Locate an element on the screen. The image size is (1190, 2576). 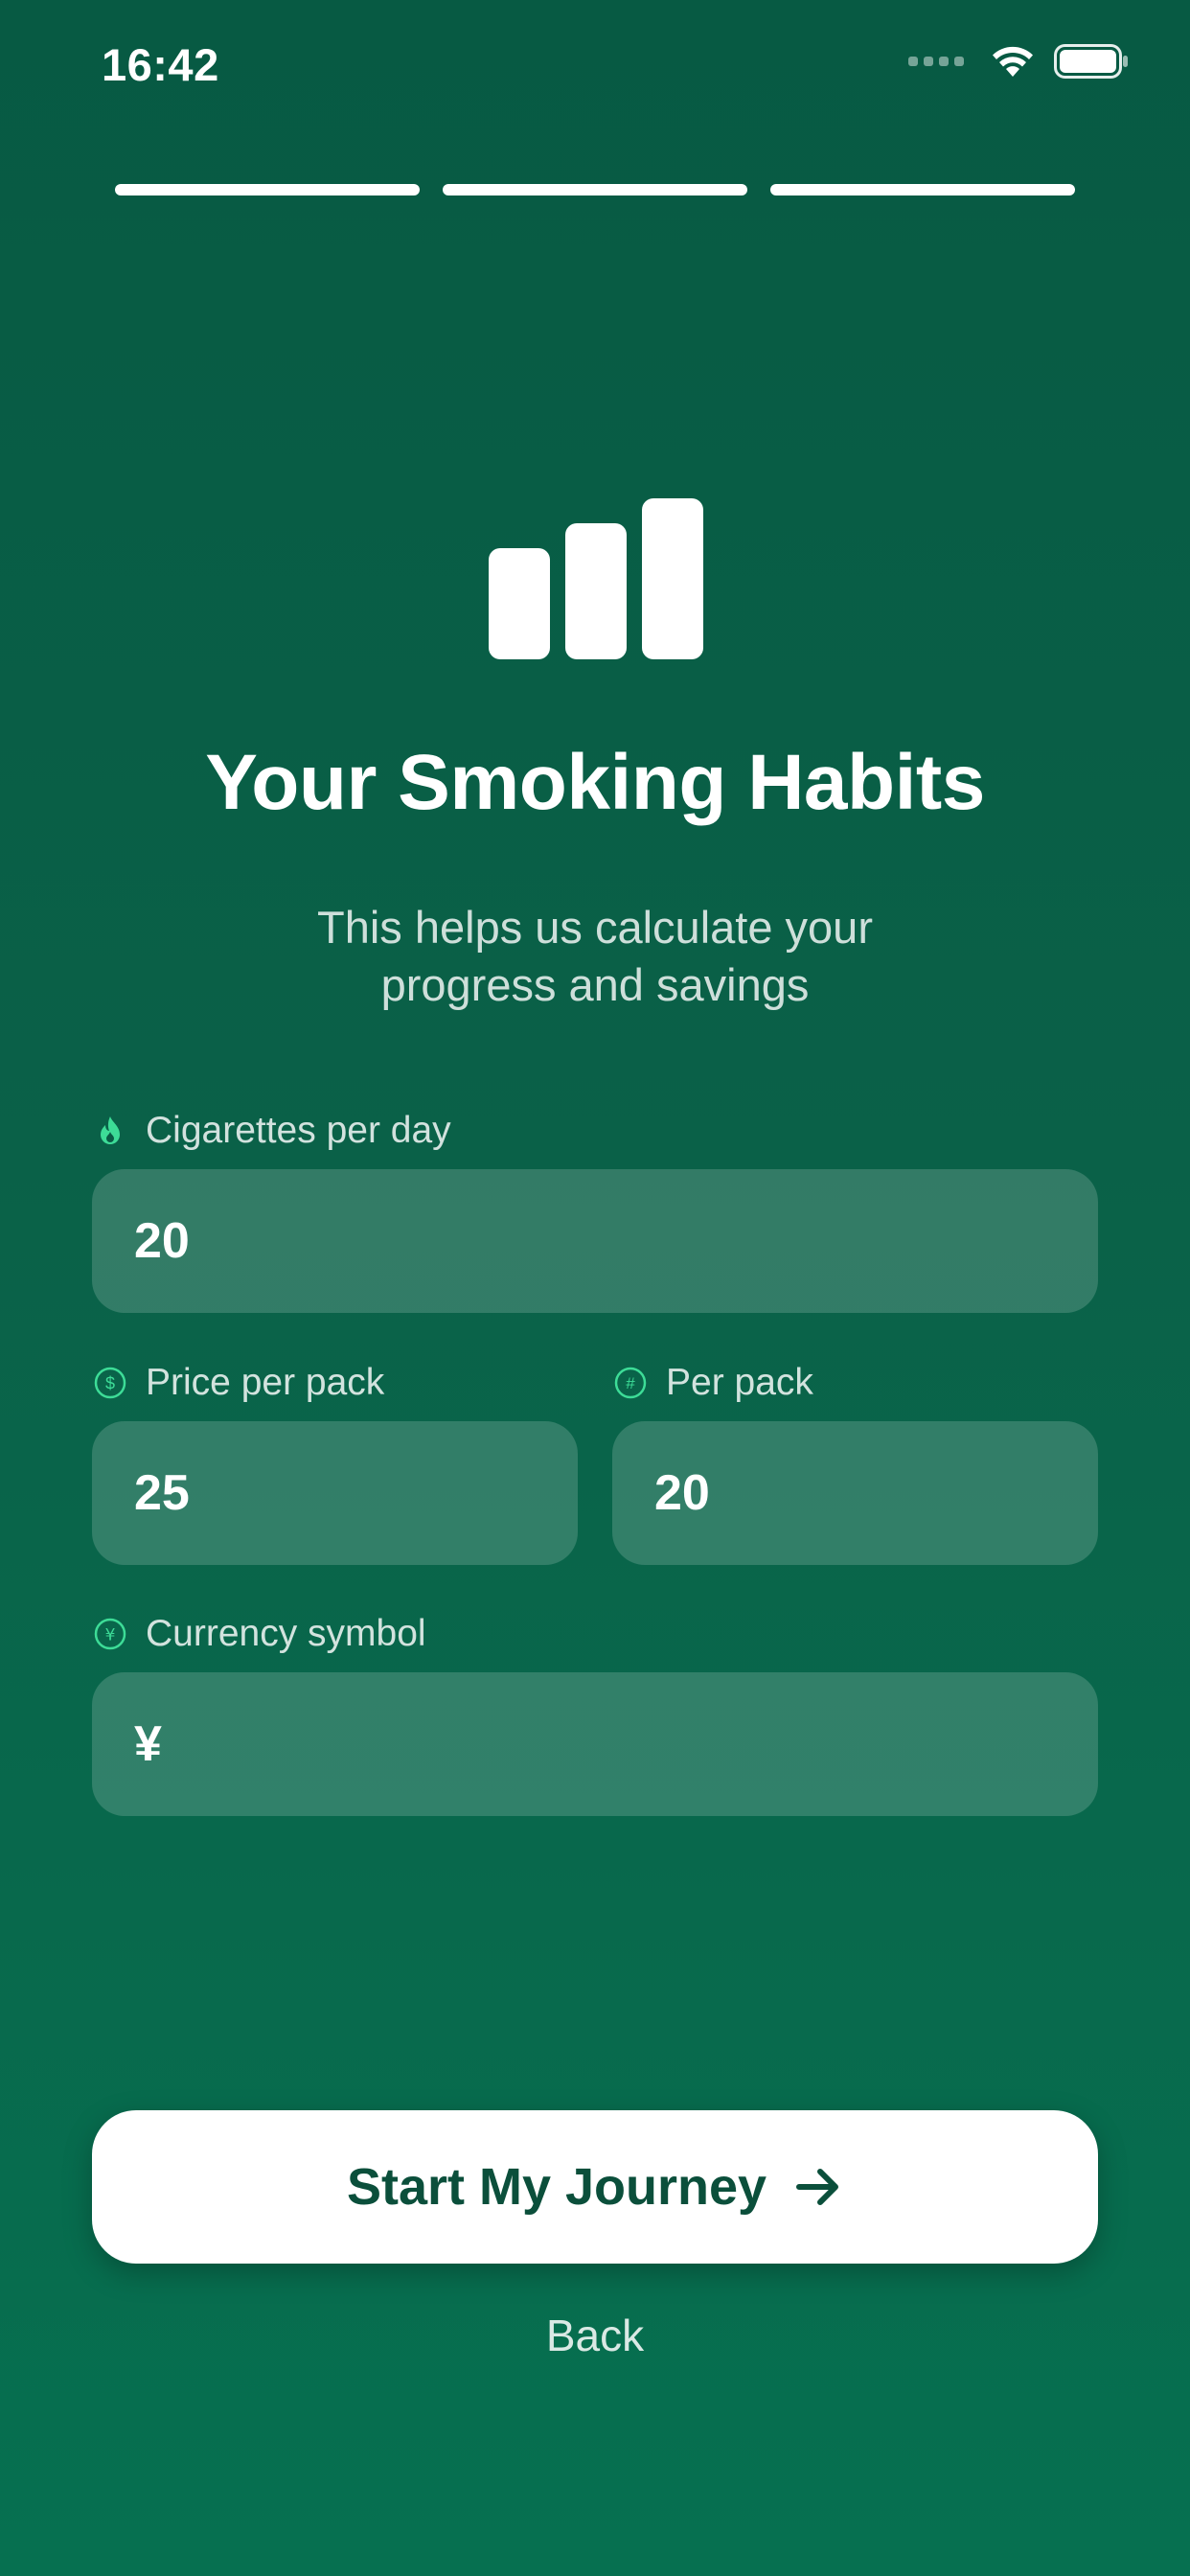
yen-circle-icon: ¥ is located at coordinates (110, 1634).